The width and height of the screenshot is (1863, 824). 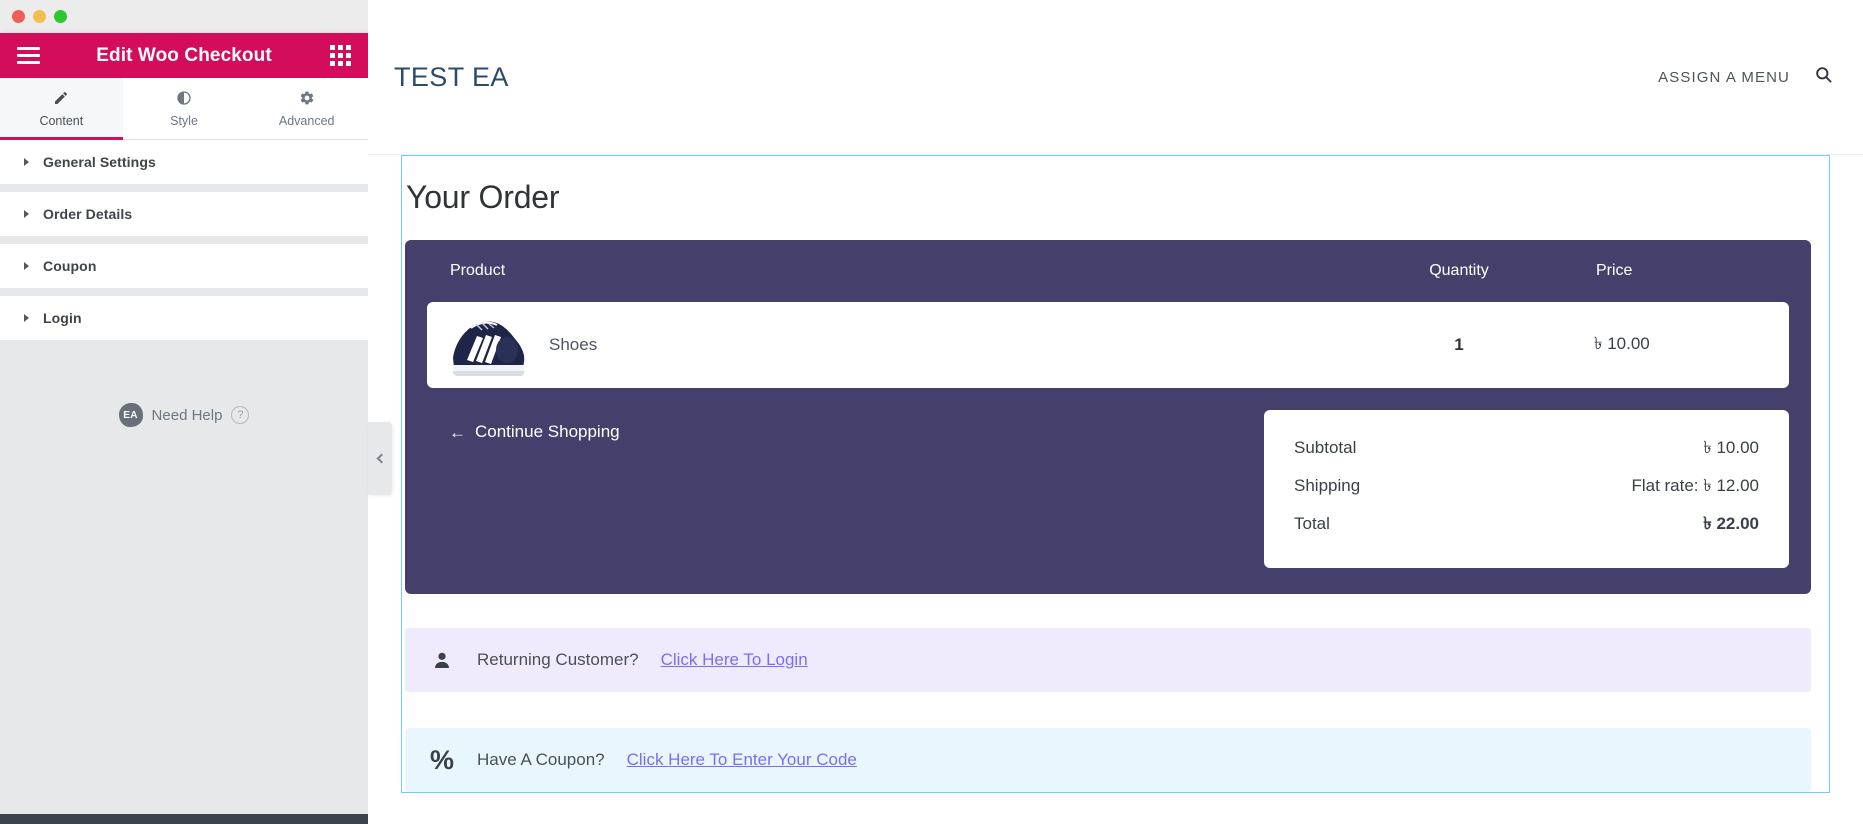 What do you see at coordinates (1108, 271) in the screenshot?
I see `order-table-header: Product Quantity Price` at bounding box center [1108, 271].